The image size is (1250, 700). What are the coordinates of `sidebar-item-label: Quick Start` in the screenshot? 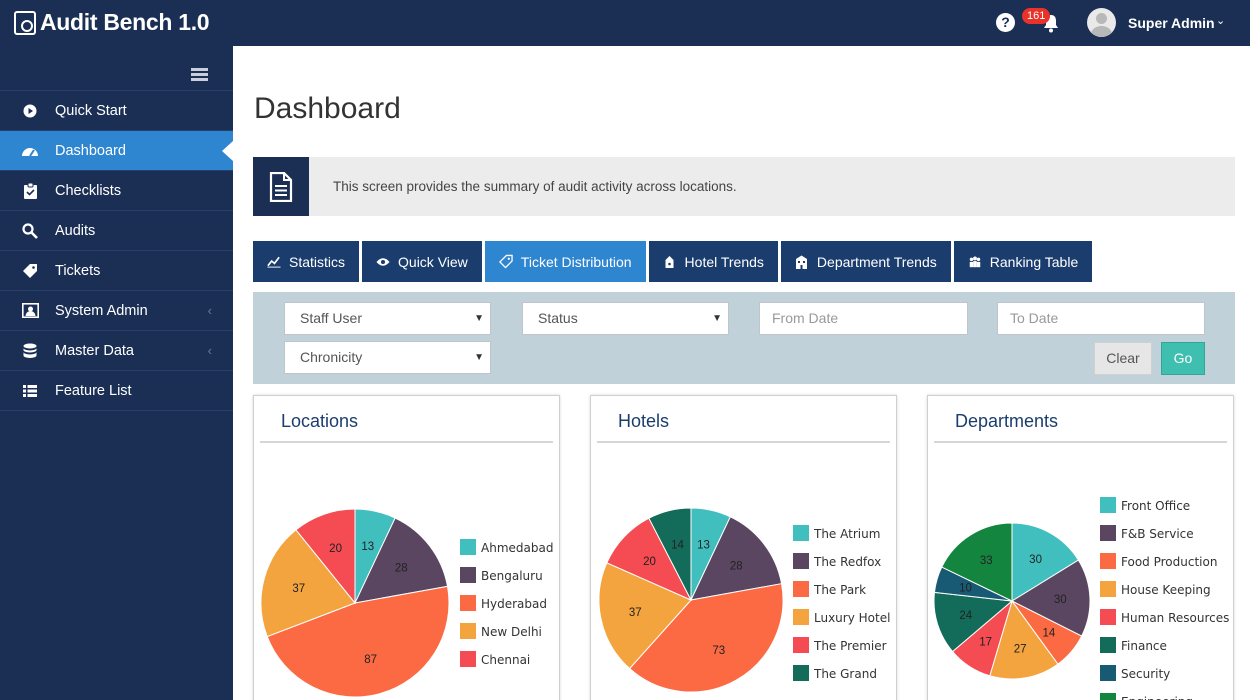 It's located at (91, 110).